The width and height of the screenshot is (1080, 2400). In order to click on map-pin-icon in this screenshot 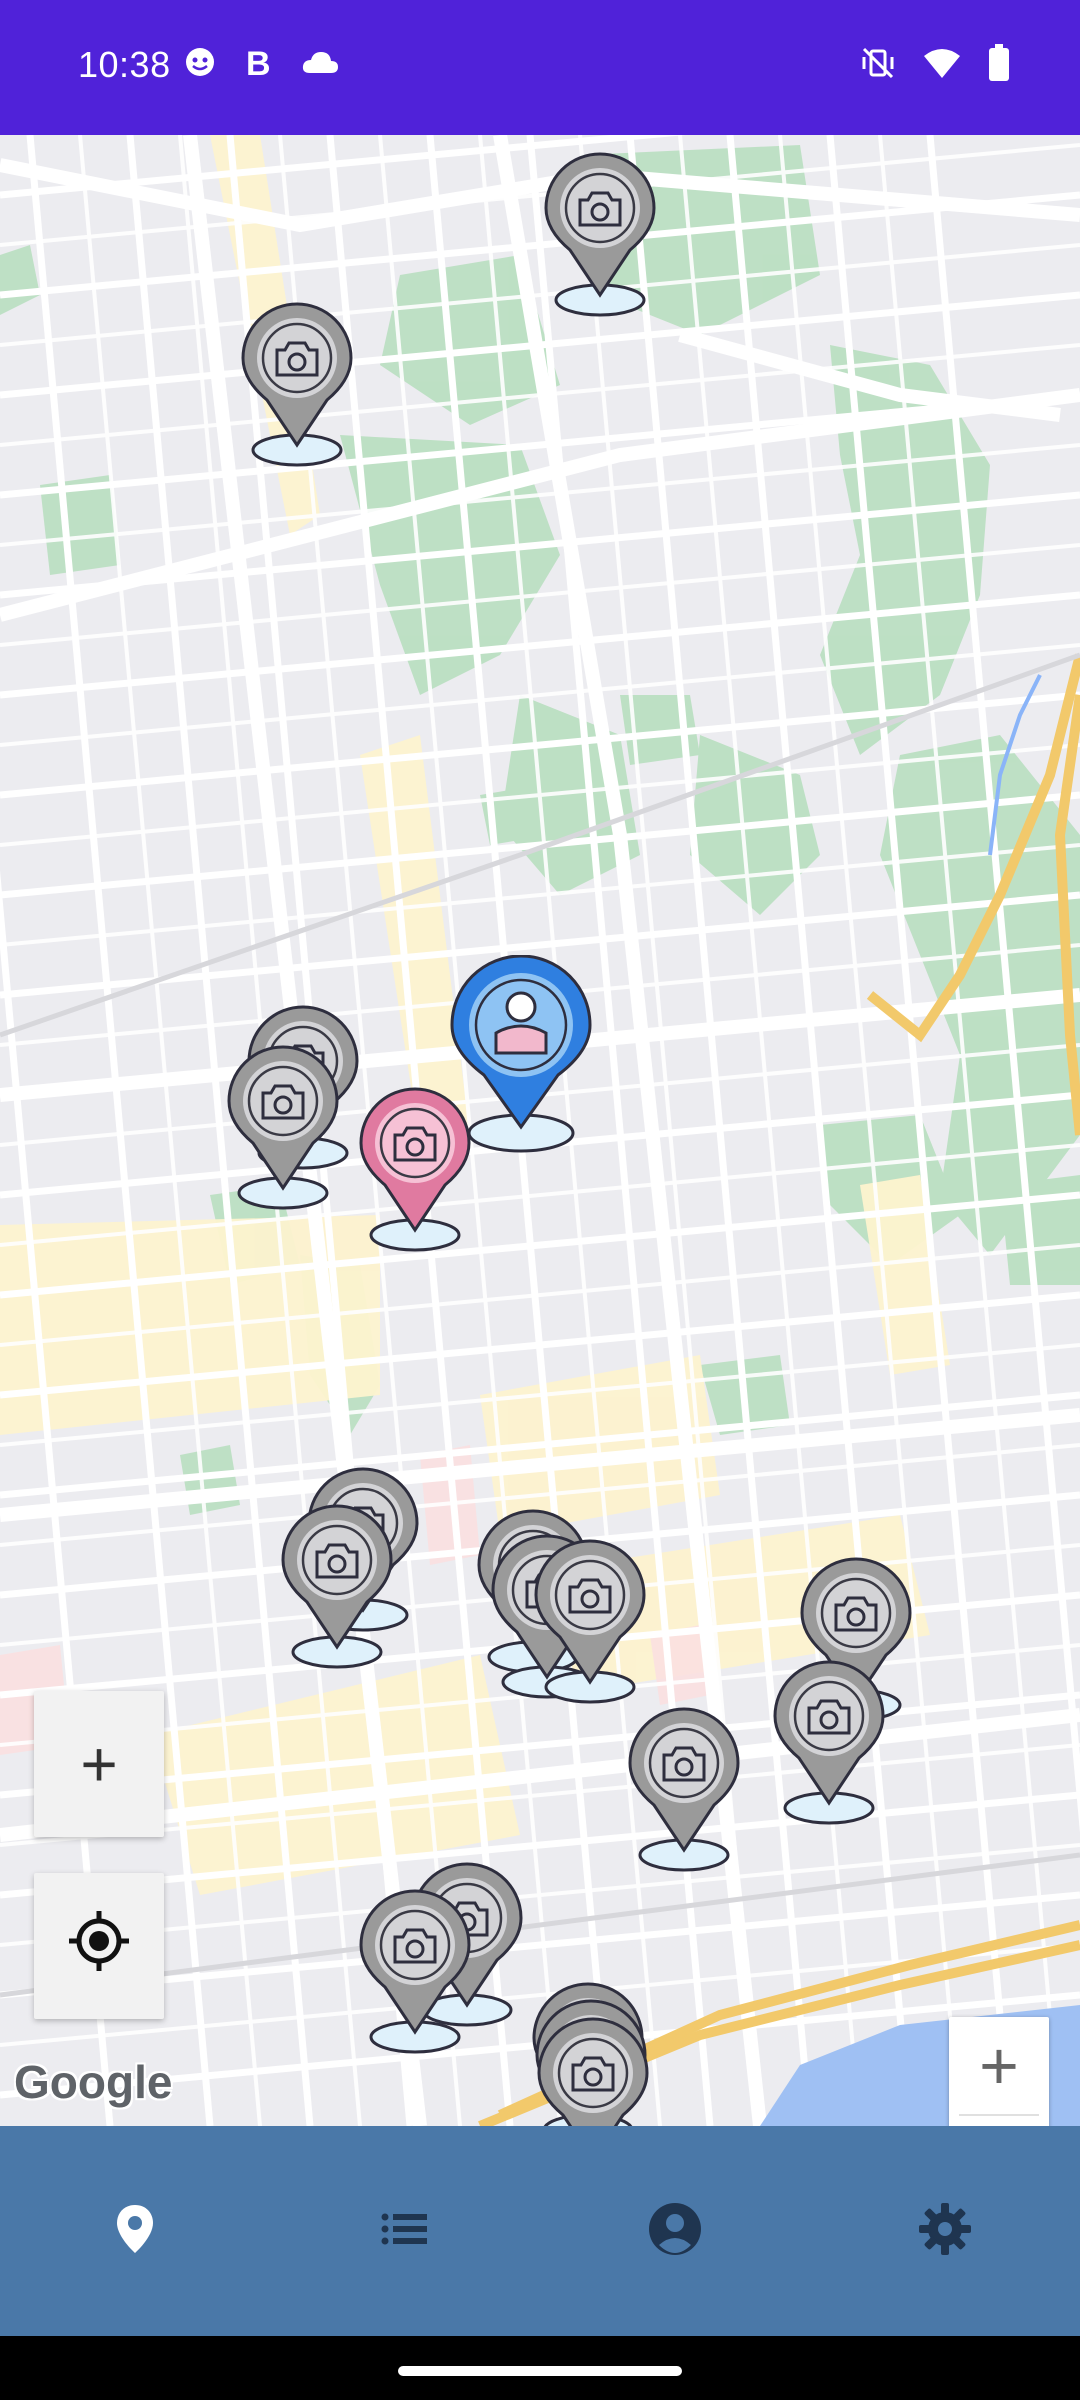, I will do `click(135, 2231)`.